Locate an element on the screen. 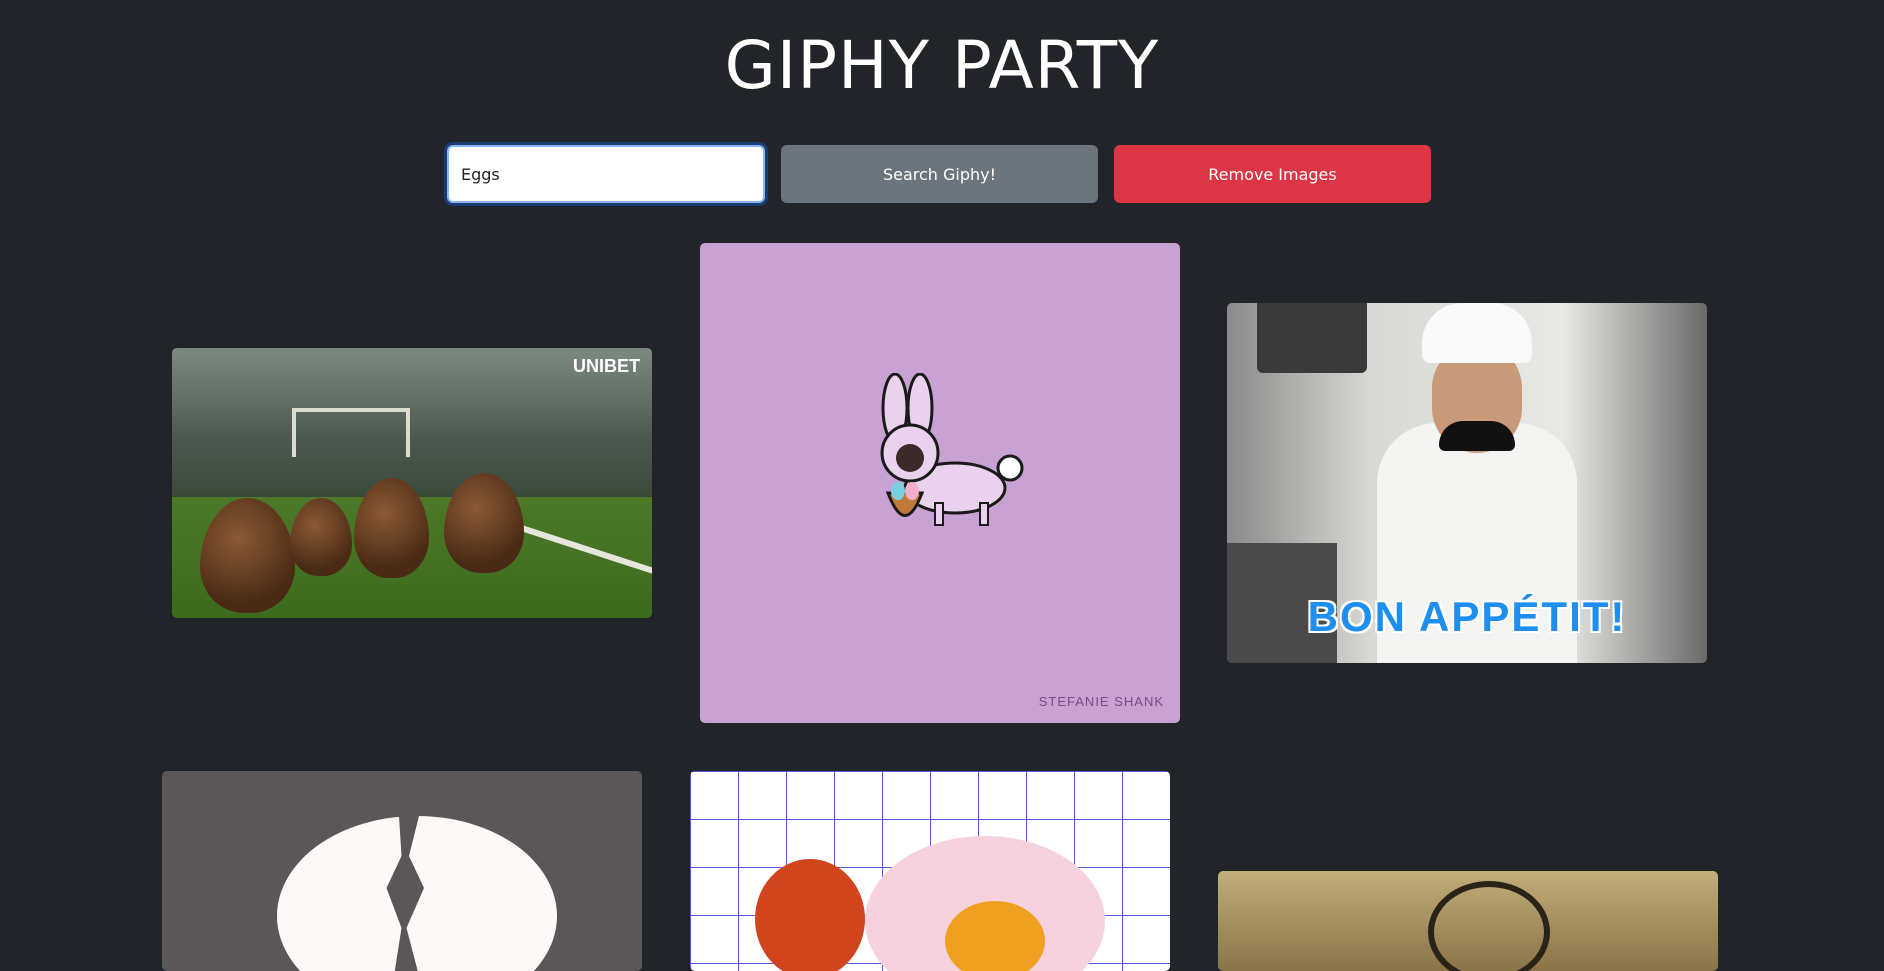 Image resolution: width=1884 pixels, height=971 pixels. goal-post is located at coordinates (351, 432).